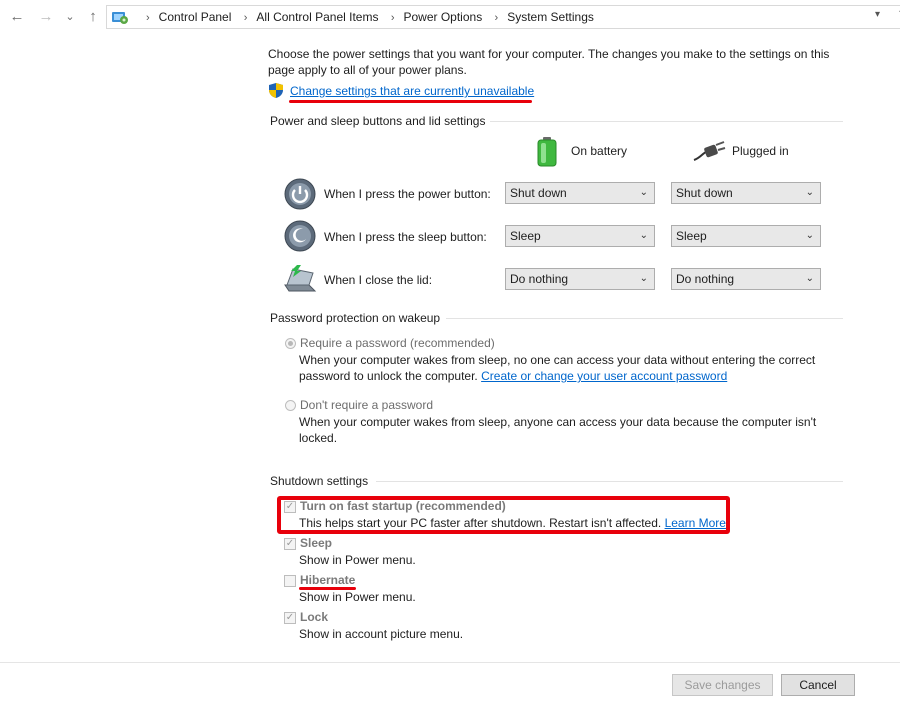 Image resolution: width=900 pixels, height=706 pixels. I want to click on annotation-box-fast-startup, so click(503, 515).